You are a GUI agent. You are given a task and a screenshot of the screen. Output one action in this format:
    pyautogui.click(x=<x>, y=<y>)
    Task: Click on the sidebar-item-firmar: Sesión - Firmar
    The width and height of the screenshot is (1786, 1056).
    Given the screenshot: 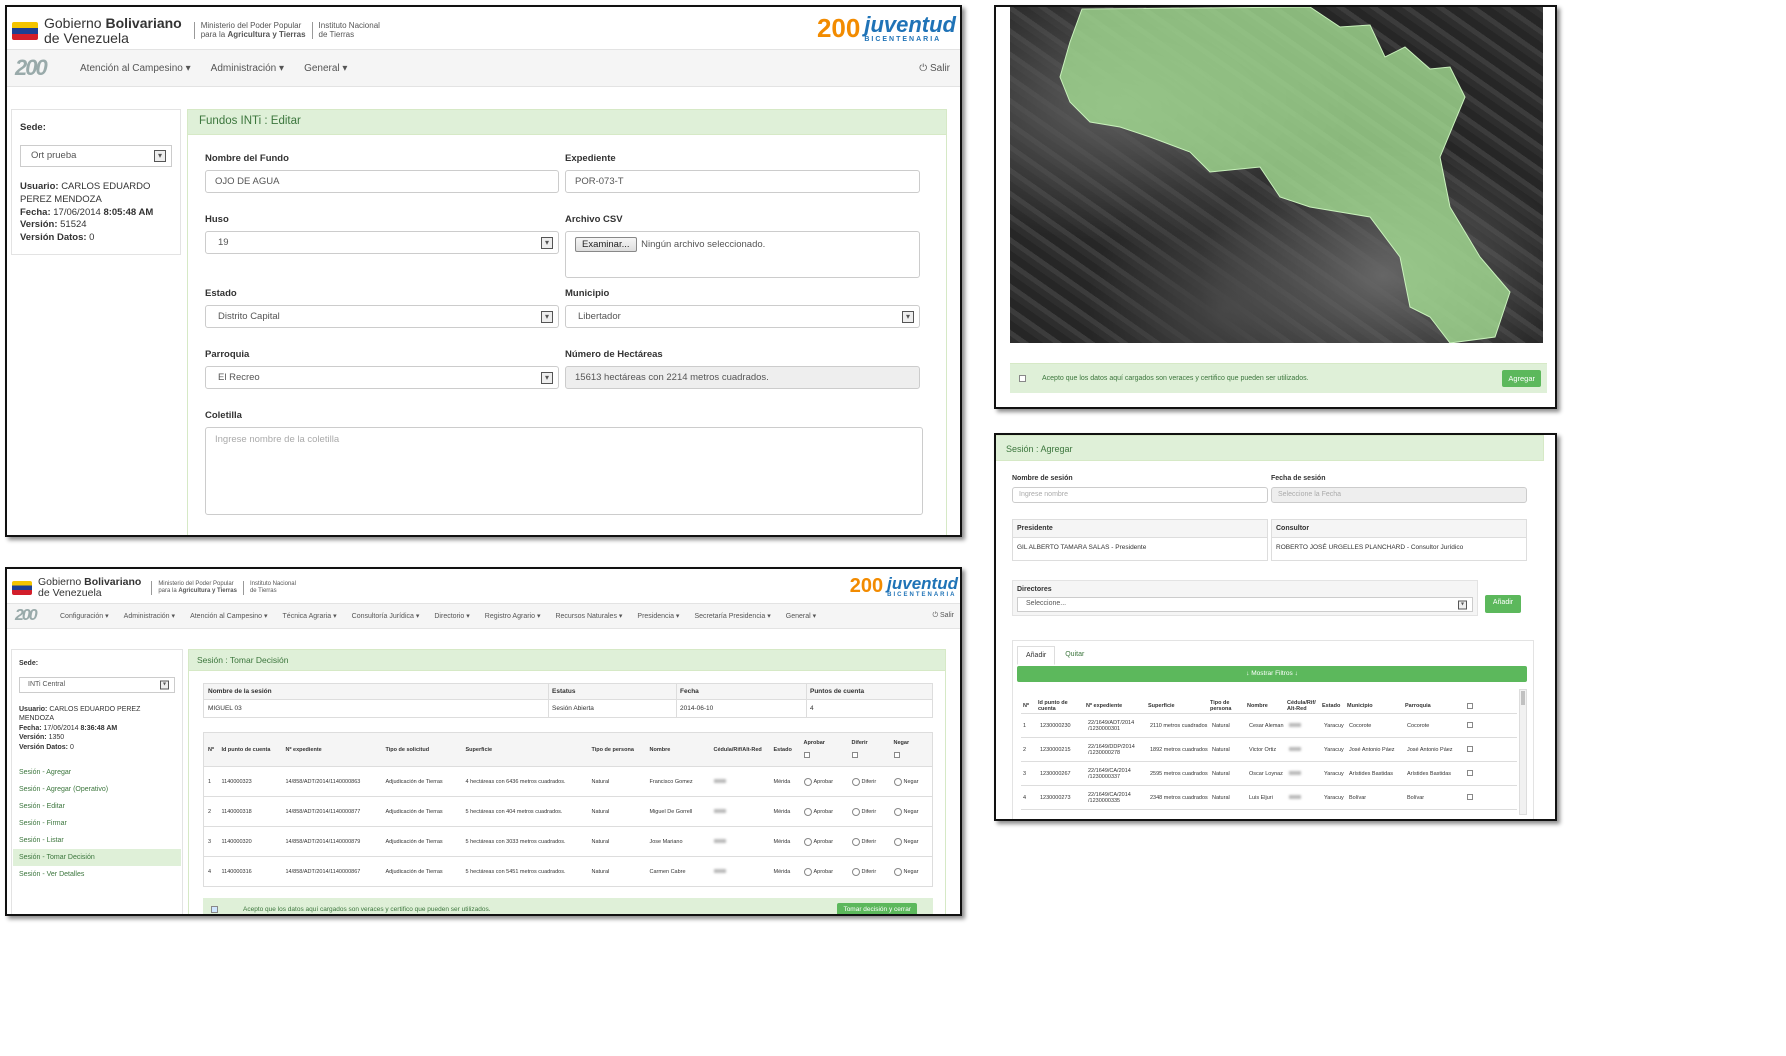 What is the action you would take?
    pyautogui.click(x=97, y=823)
    